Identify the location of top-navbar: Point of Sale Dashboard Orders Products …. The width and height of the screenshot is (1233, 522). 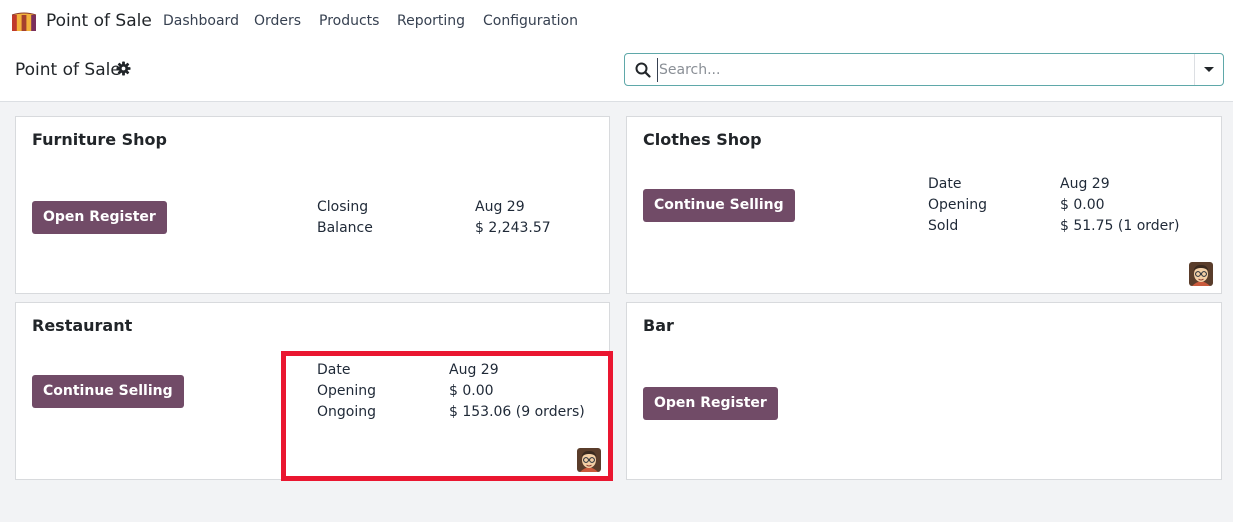
(616, 22).